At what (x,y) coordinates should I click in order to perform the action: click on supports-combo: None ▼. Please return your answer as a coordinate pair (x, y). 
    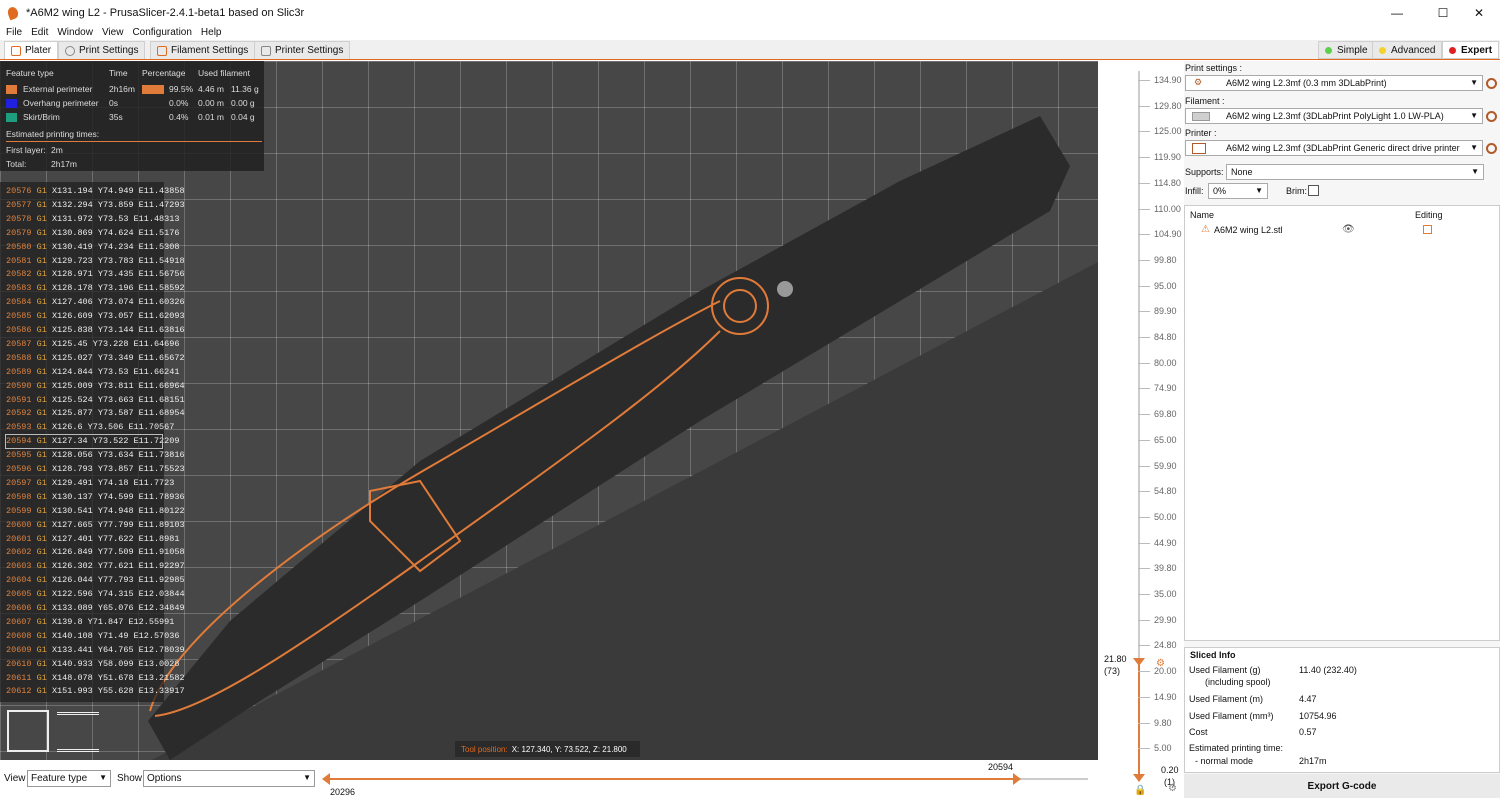
    Looking at the image, I should click on (1355, 172).